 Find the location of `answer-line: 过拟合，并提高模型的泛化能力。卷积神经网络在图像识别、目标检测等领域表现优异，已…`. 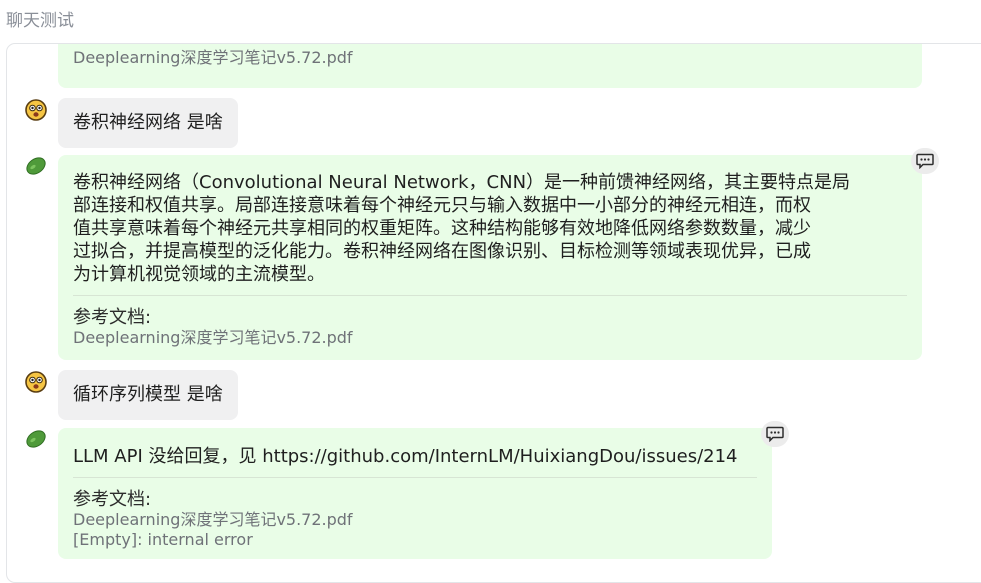

answer-line: 过拟合，并提高模型的泛化能力。卷积神经网络在图像识别、目标检测等领域表现优异，已… is located at coordinates (442, 251).